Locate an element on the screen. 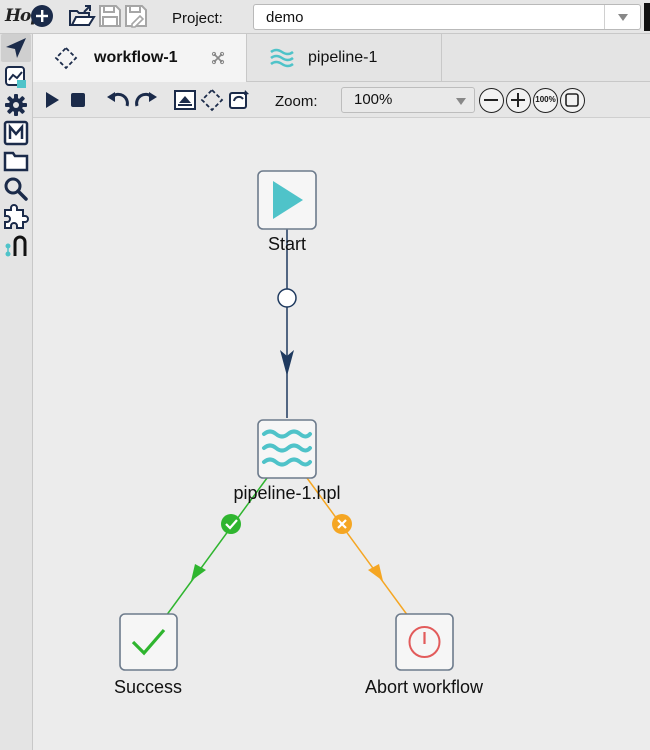 Image resolution: width=650 pixels, height=750 pixels. save-as-icon is located at coordinates (136, 16).